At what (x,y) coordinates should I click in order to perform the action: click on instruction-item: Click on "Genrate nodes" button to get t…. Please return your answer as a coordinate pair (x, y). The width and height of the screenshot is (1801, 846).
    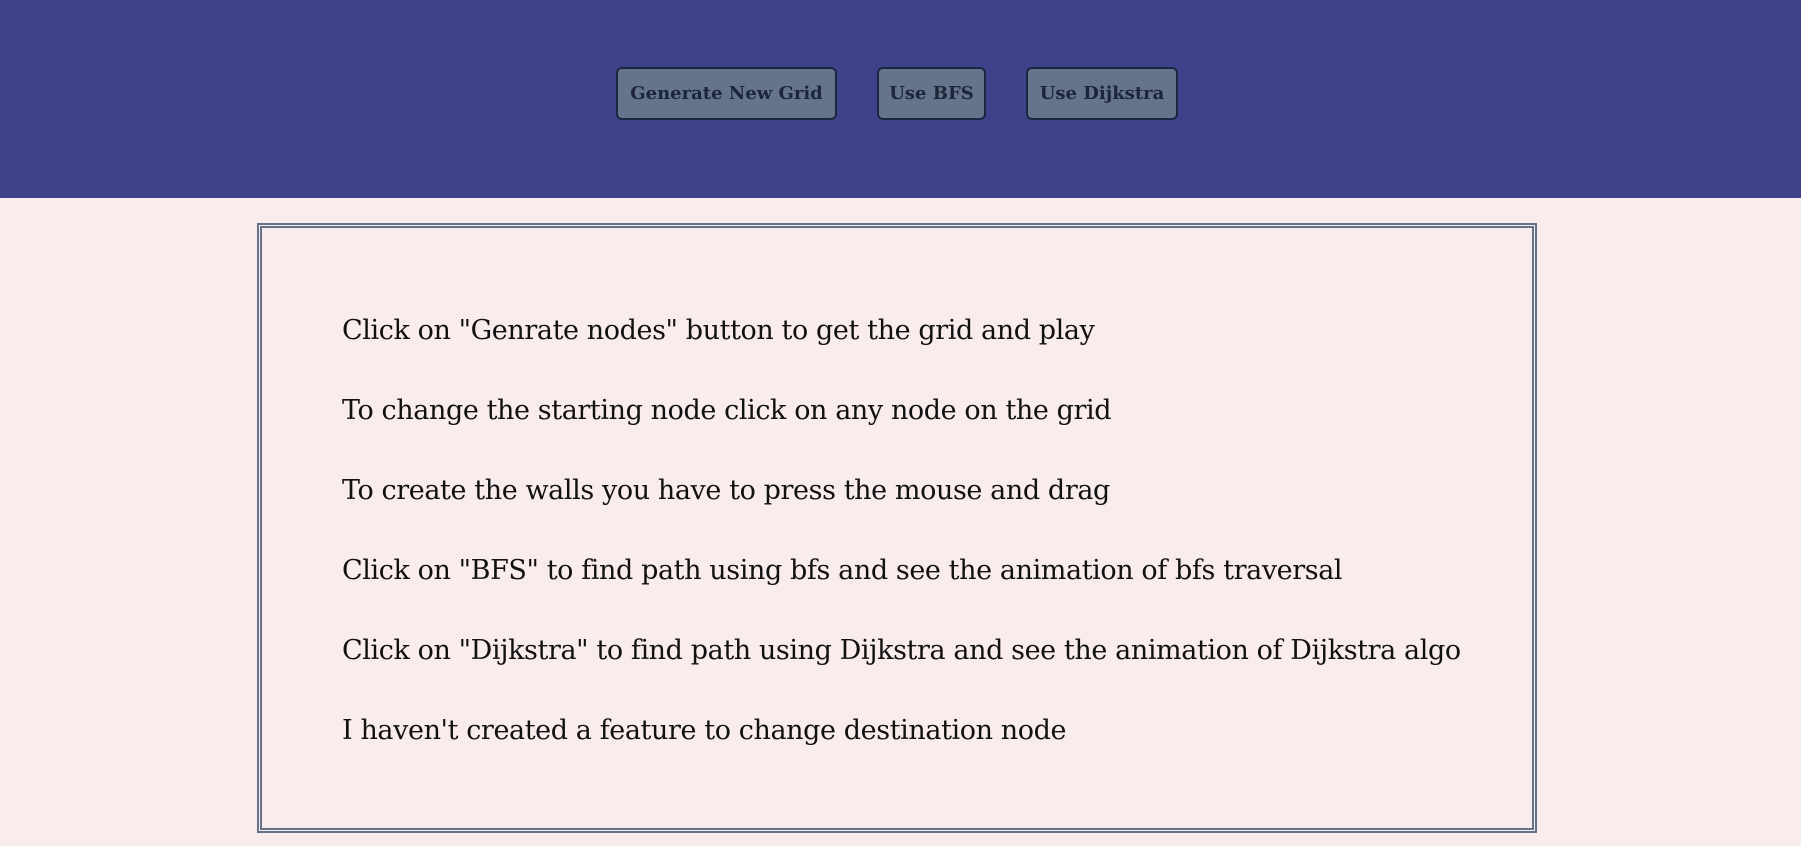
    Looking at the image, I should click on (718, 330).